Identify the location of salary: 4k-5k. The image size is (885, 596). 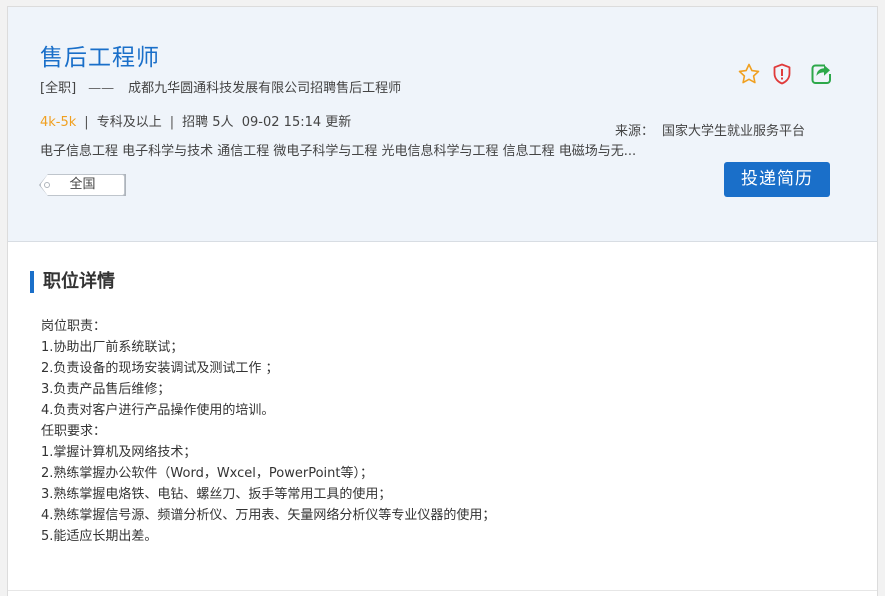
(58, 122).